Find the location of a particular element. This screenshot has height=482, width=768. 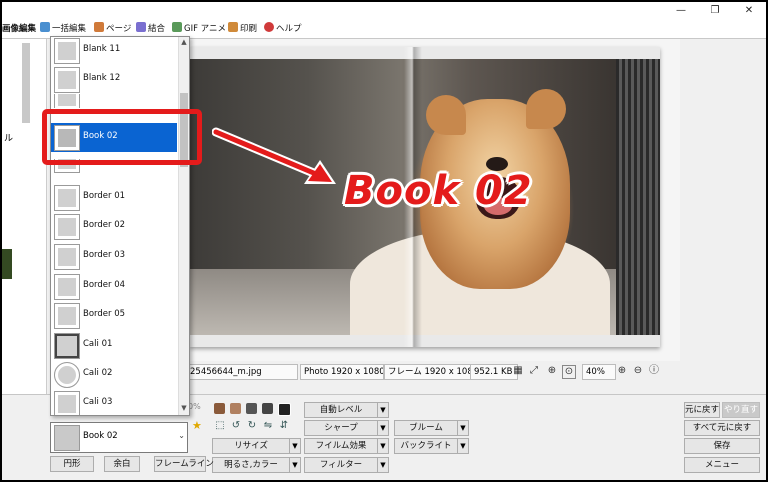

status-file-size: 952.1 KB is located at coordinates (494, 372).